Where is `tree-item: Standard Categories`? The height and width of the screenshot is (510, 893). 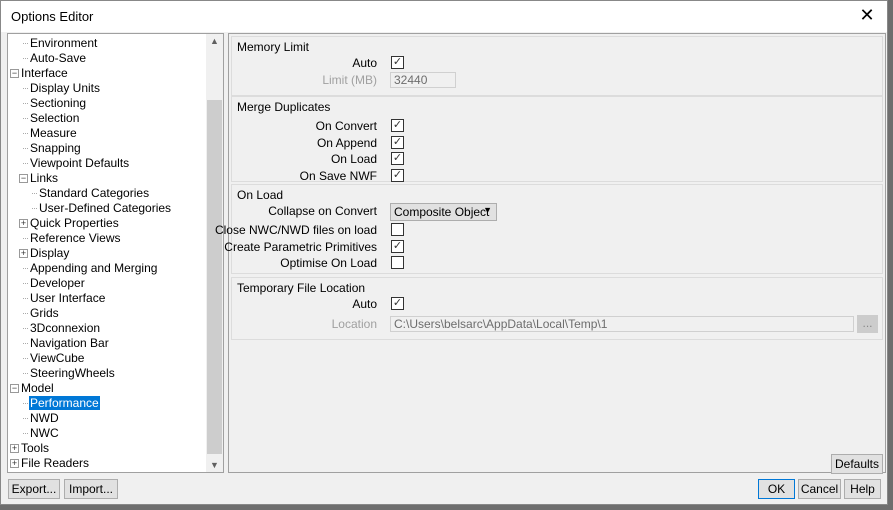
tree-item: Standard Categories is located at coordinates (91, 193).